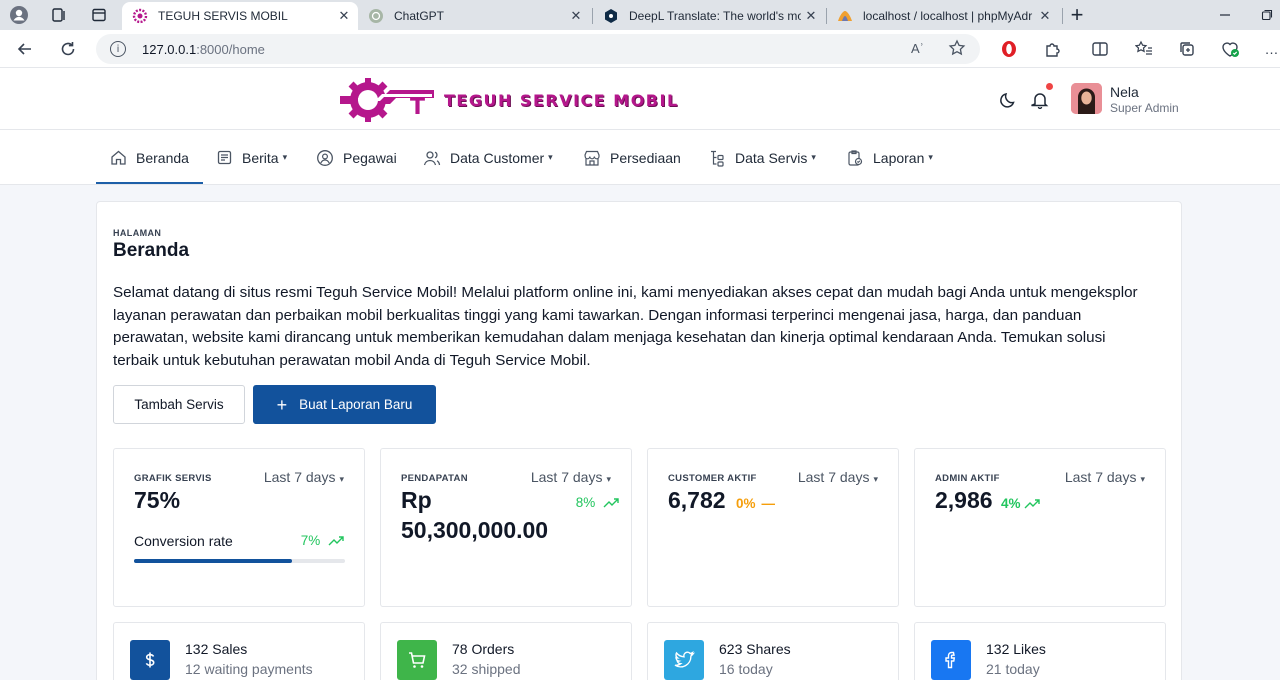 The image size is (1280, 680). What do you see at coordinates (1040, 527) in the screenshot?
I see `stat-card-admin-aktif: ADMIN AKTIF Last 7 days ▾ 2,986 4%` at bounding box center [1040, 527].